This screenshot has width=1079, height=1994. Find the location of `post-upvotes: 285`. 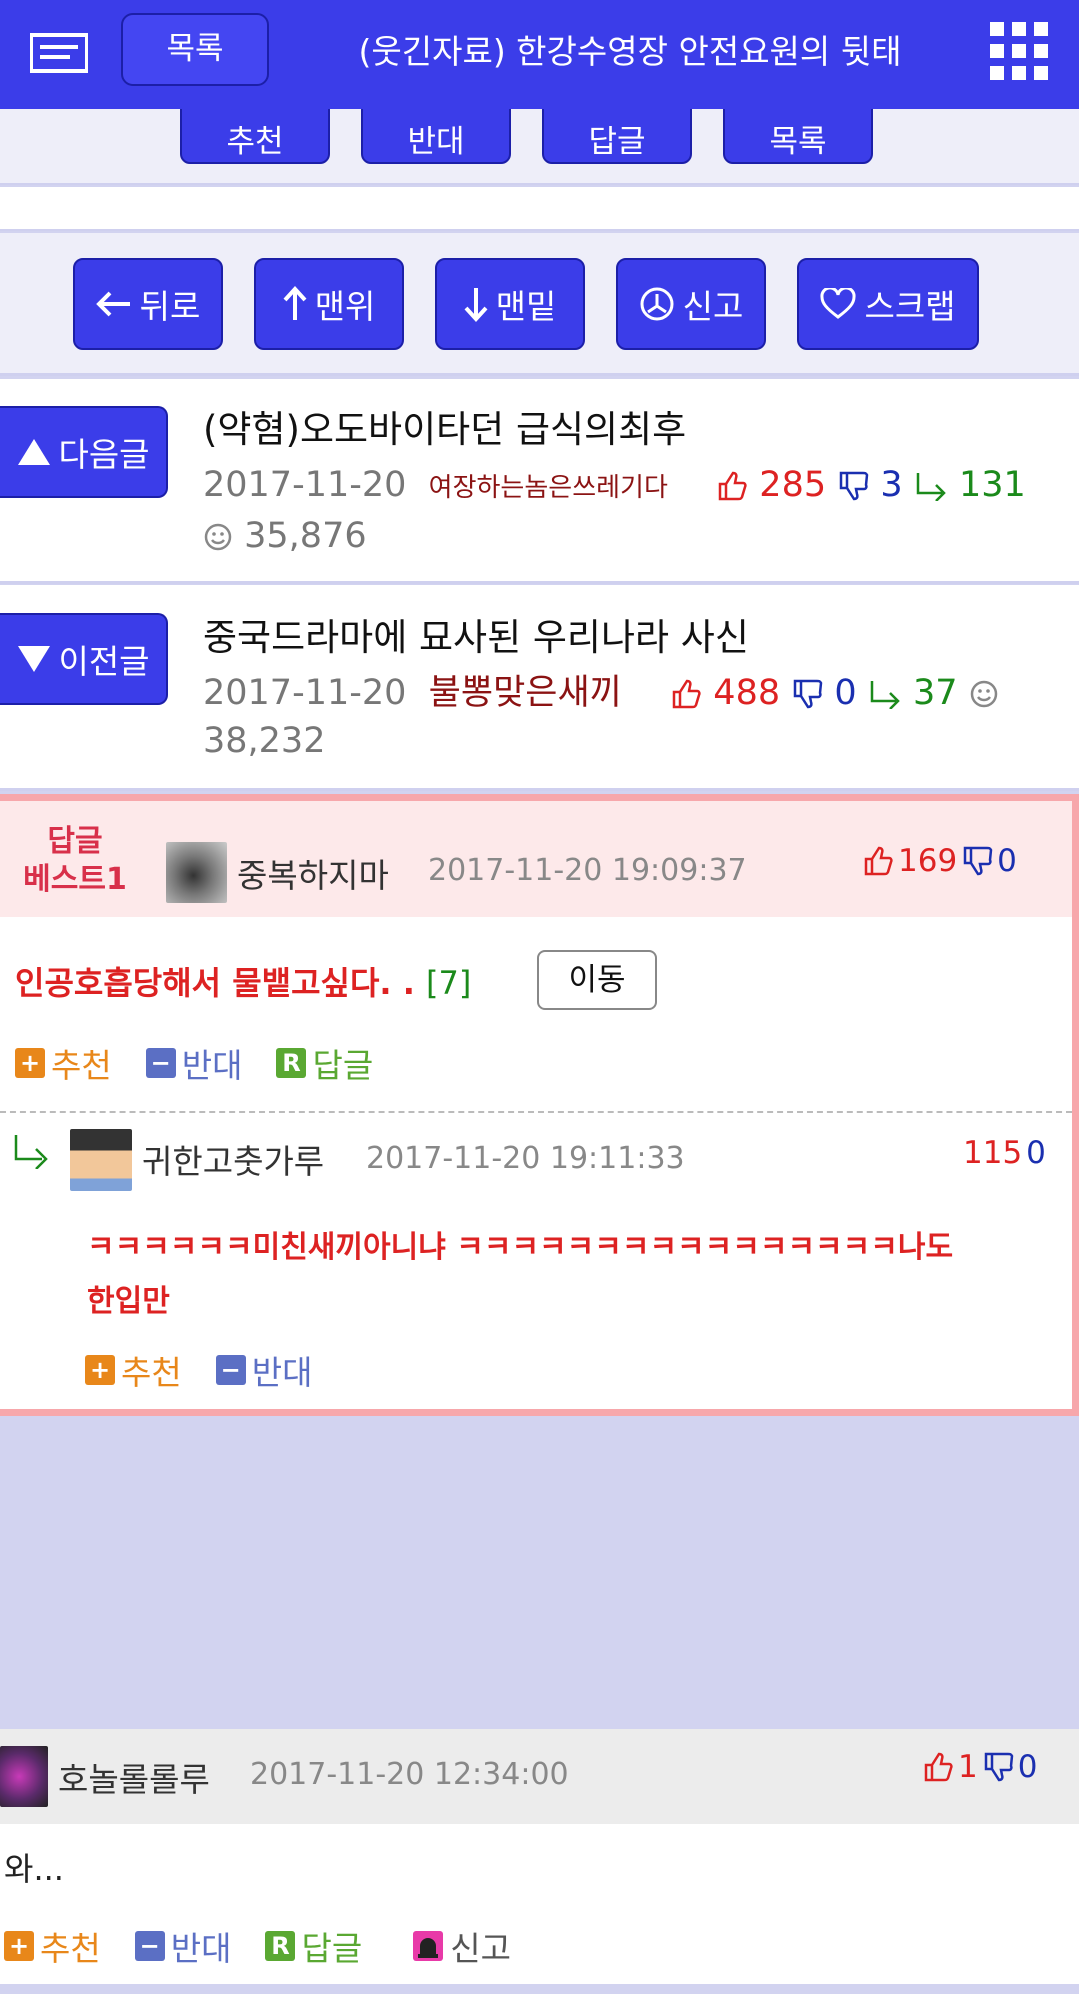

post-upvotes: 285 is located at coordinates (793, 485).